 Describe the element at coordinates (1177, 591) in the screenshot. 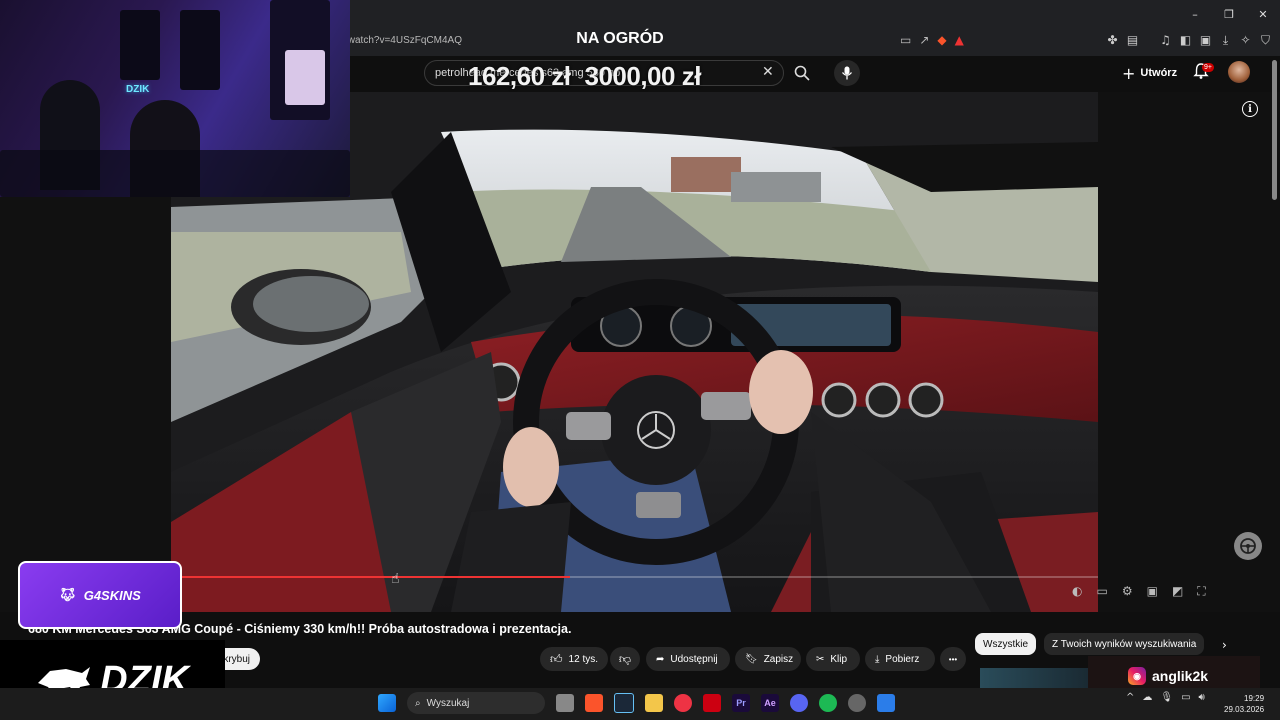

I see `cast-video-icon: ◩` at that location.